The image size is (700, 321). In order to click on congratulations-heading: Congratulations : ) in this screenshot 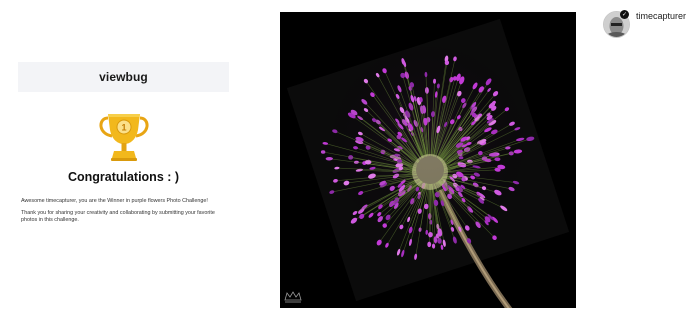, I will do `click(123, 177)`.